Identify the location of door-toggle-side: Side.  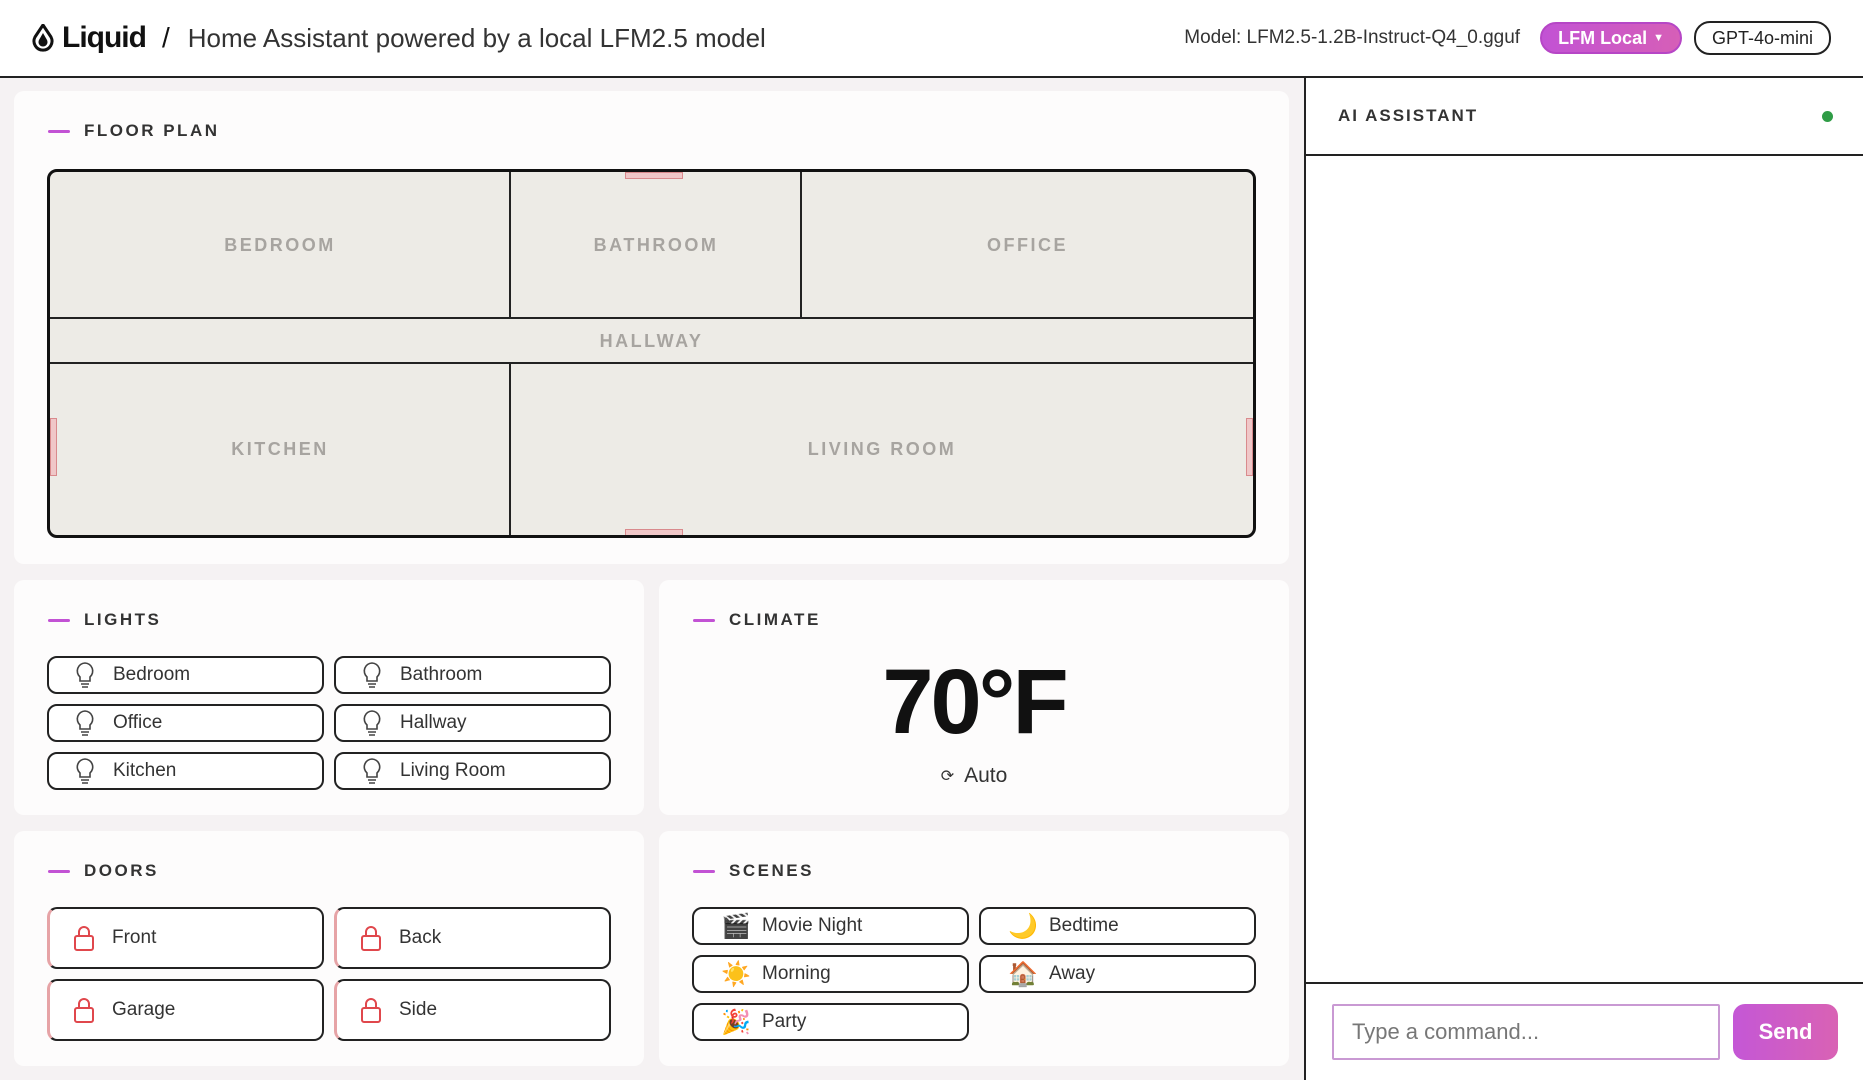
(472, 1010).